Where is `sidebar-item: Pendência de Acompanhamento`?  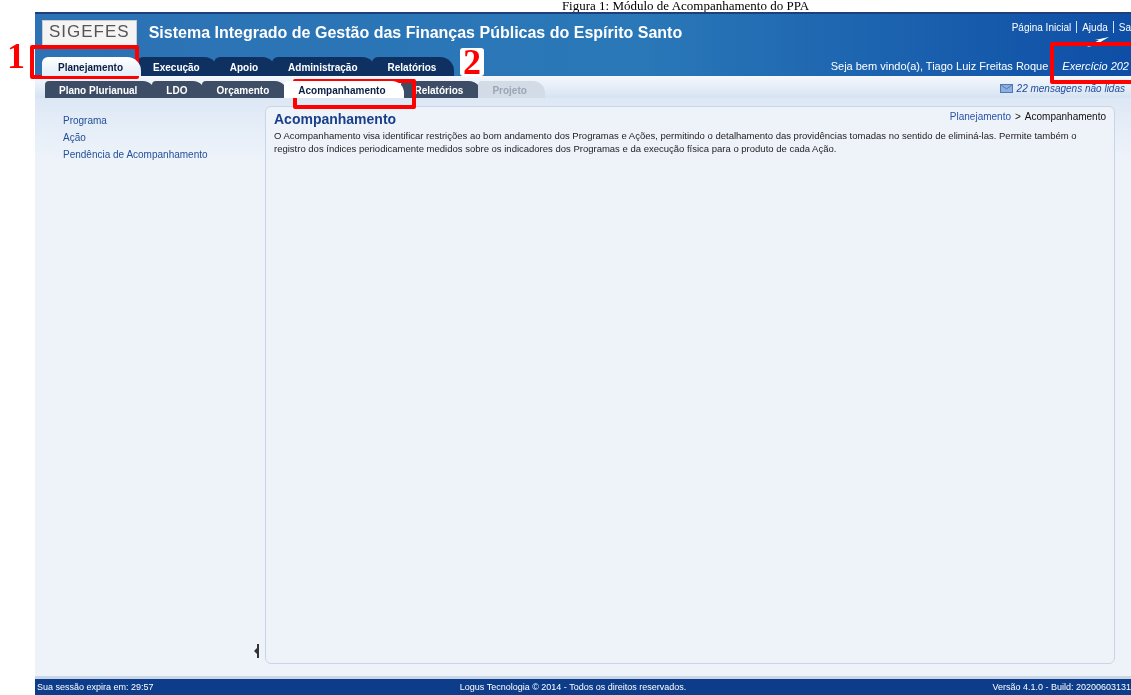
sidebar-item: Pendência de Acompanhamento is located at coordinates (164, 154).